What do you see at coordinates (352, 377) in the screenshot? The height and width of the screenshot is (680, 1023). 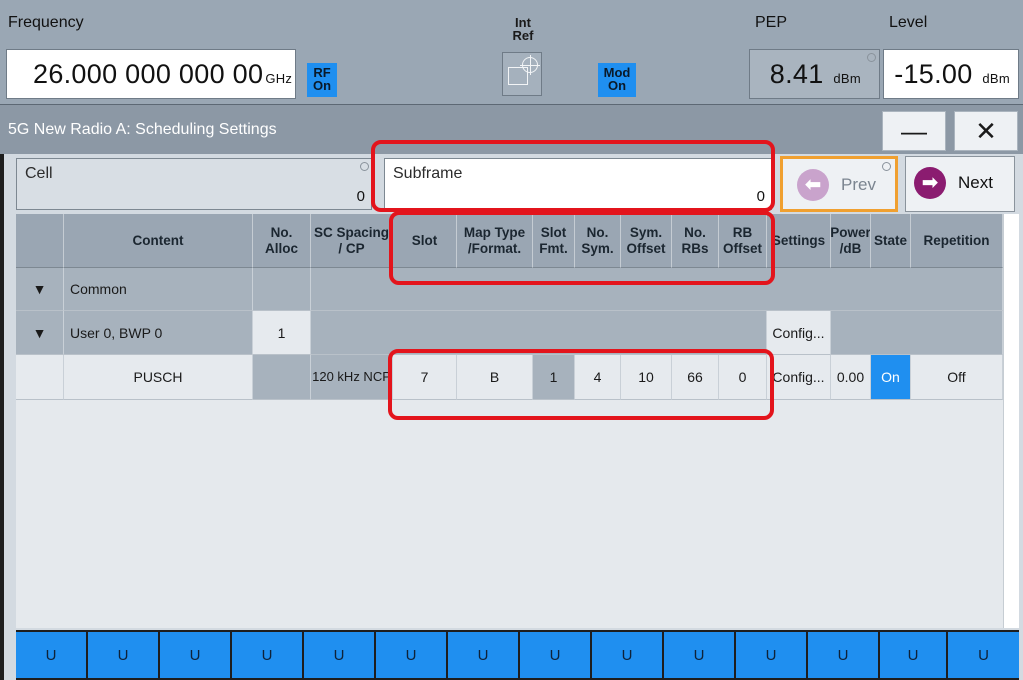 I see `sc-spacing-cell: 120 kHz NCP` at bounding box center [352, 377].